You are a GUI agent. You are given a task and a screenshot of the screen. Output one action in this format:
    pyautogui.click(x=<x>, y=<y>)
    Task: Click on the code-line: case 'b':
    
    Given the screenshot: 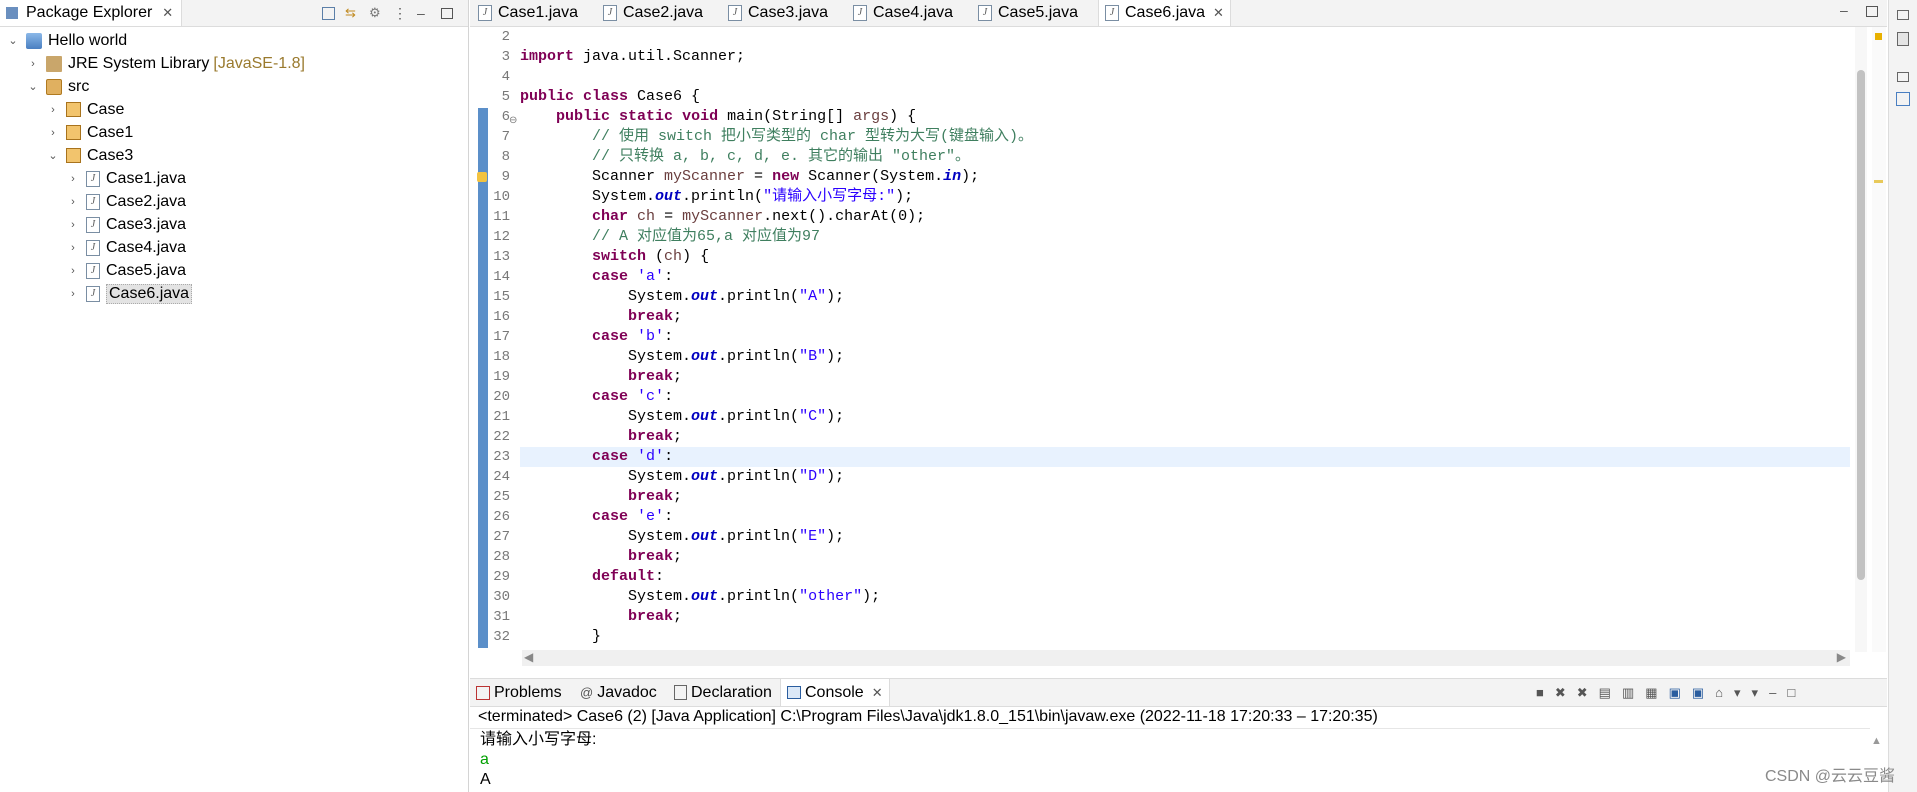 What is the action you would take?
    pyautogui.click(x=1185, y=337)
    